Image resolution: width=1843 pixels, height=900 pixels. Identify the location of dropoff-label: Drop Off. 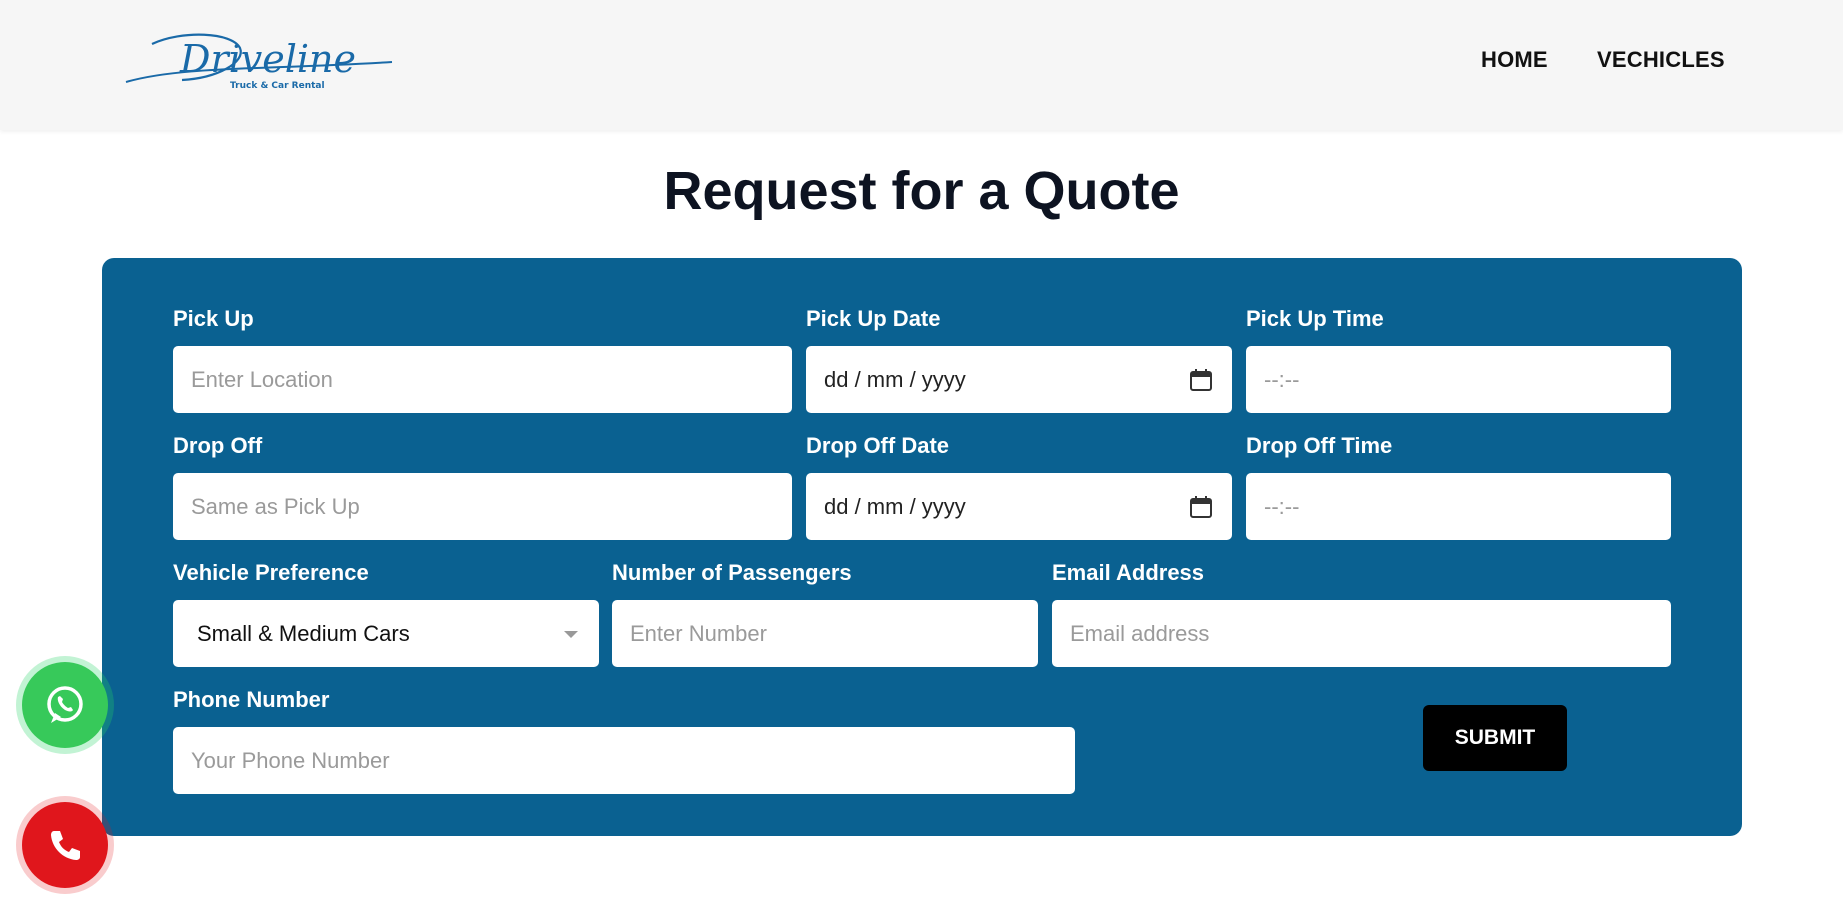
(218, 445).